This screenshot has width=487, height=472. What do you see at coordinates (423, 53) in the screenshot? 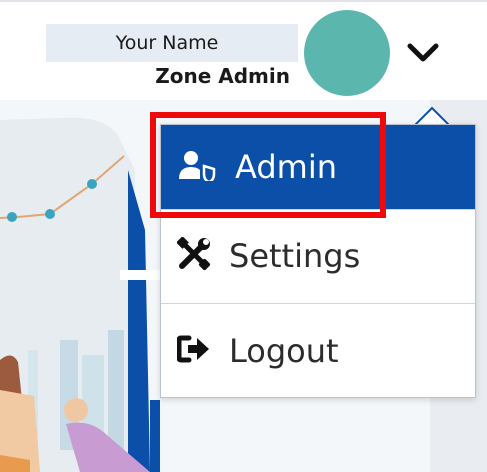
I see `chevron-down-icon` at bounding box center [423, 53].